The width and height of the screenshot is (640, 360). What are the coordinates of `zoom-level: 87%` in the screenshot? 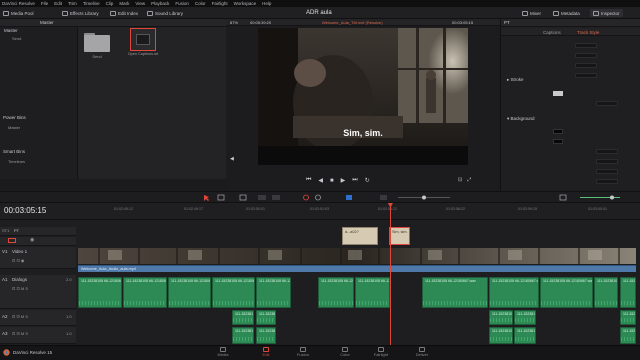 It's located at (234, 22).